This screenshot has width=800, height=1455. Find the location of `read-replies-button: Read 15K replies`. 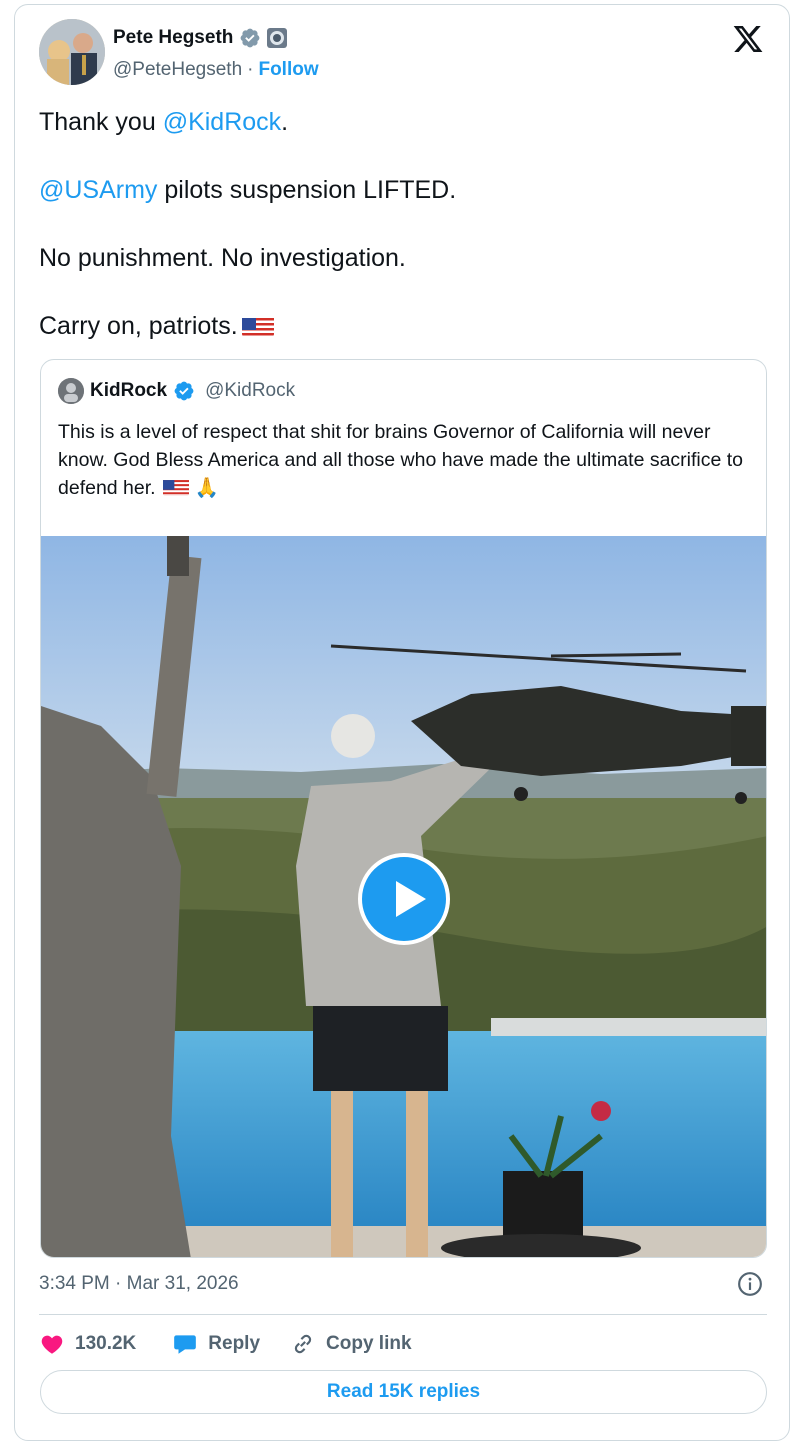

read-replies-button: Read 15K replies is located at coordinates (403, 1392).